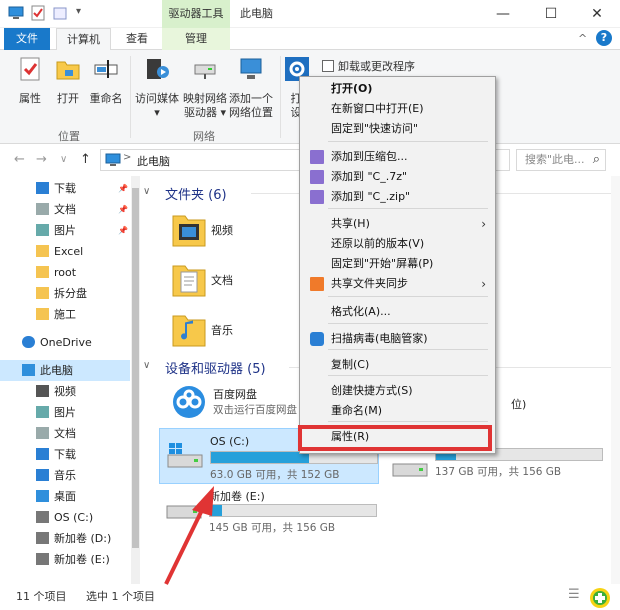 The image size is (620, 610). What do you see at coordinates (85, 159) in the screenshot?
I see `up-button: ↑` at bounding box center [85, 159].